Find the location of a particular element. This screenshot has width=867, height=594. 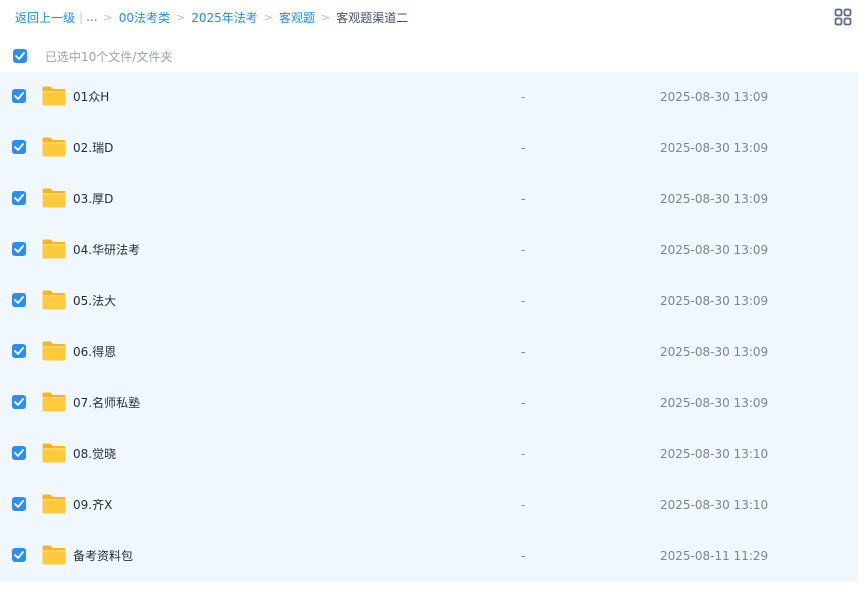

select-all-bar: 已选中10个文件/文件夹 is located at coordinates (429, 56).